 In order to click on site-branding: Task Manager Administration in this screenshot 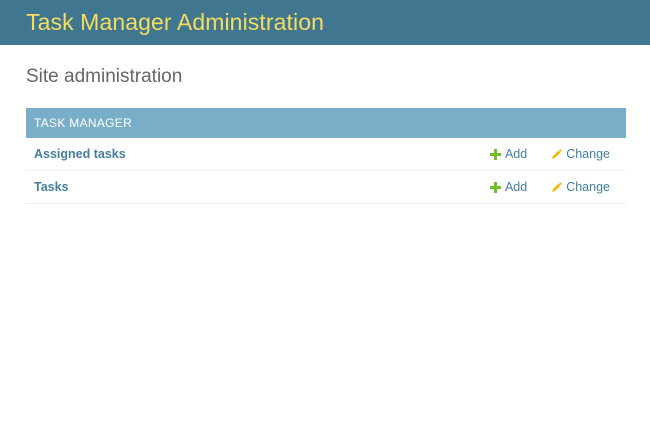, I will do `click(175, 22)`.